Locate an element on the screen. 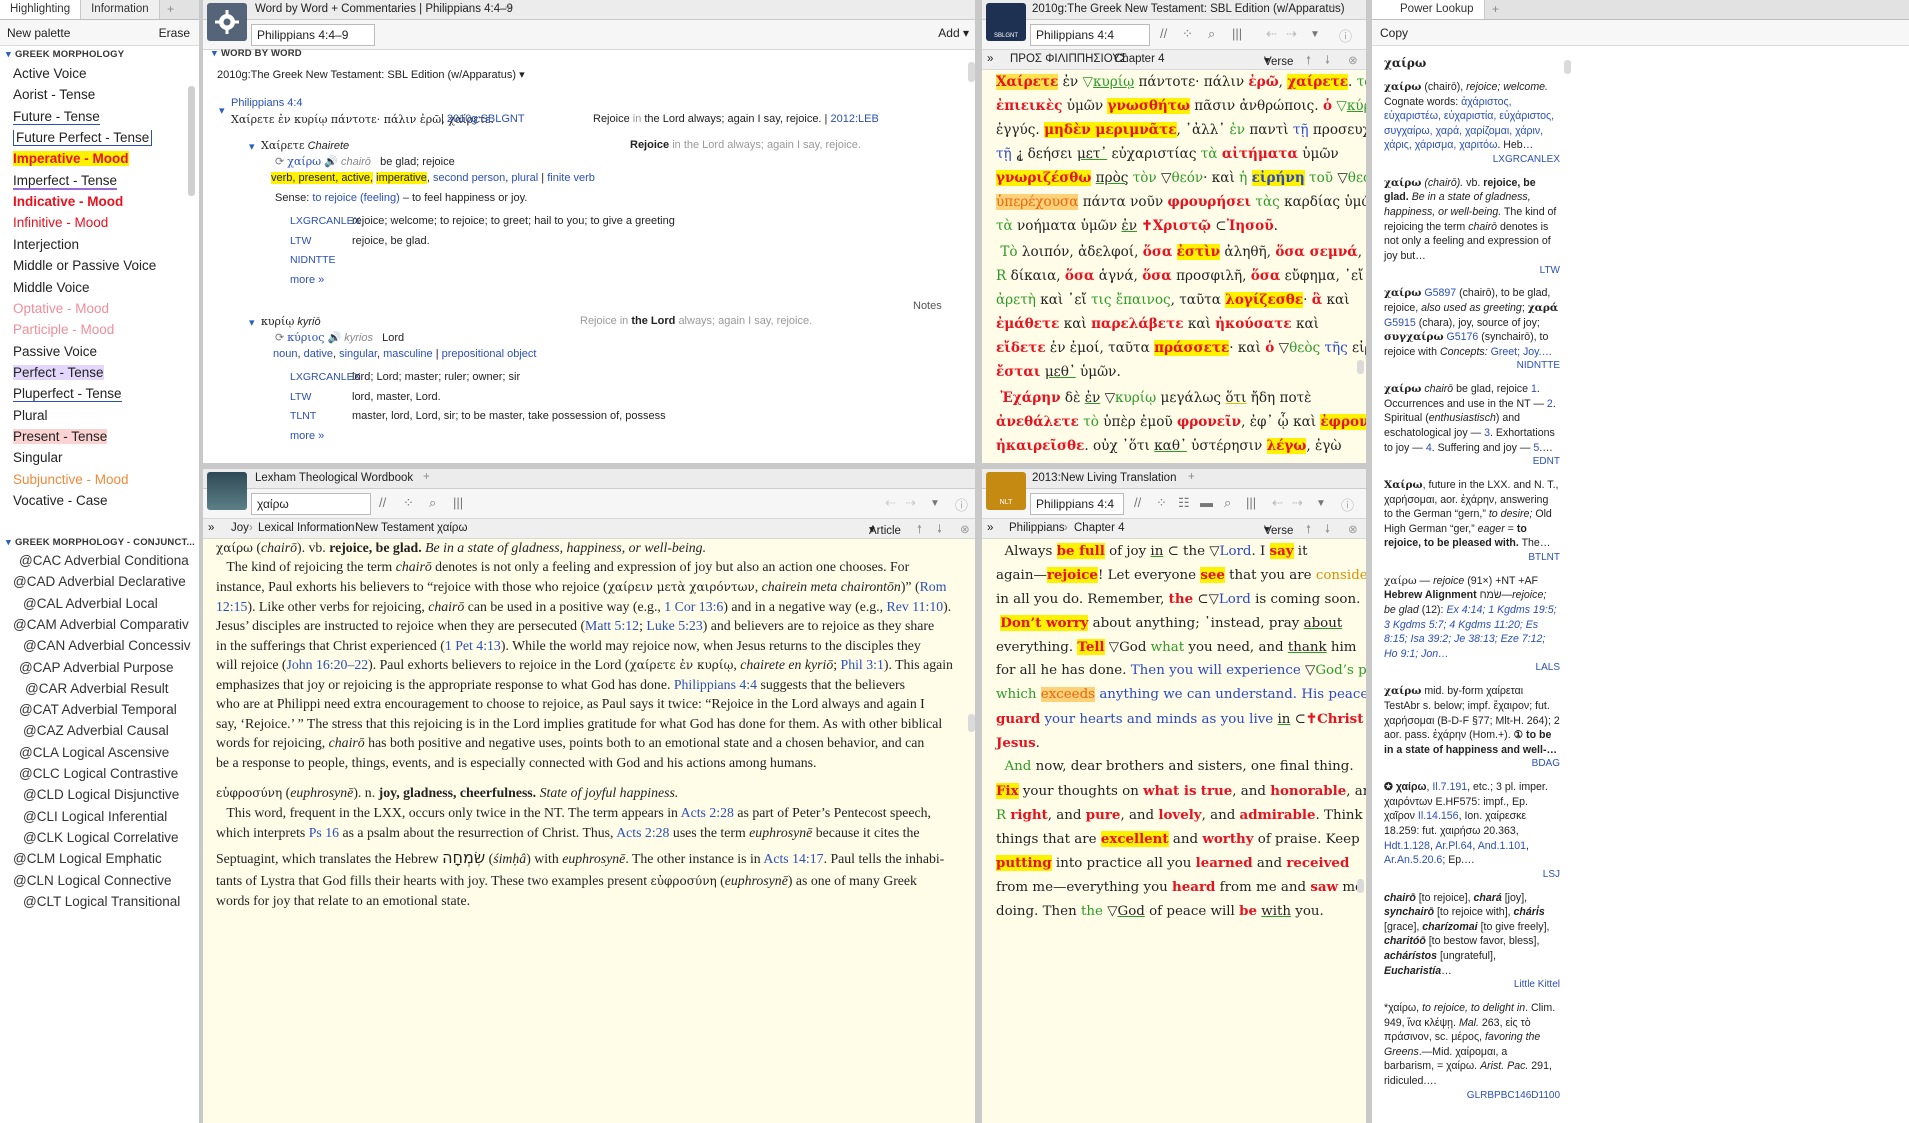 Image resolution: width=1909 pixels, height=1123 pixels. visual-filter-icon: ⁘ is located at coordinates (1187, 34).